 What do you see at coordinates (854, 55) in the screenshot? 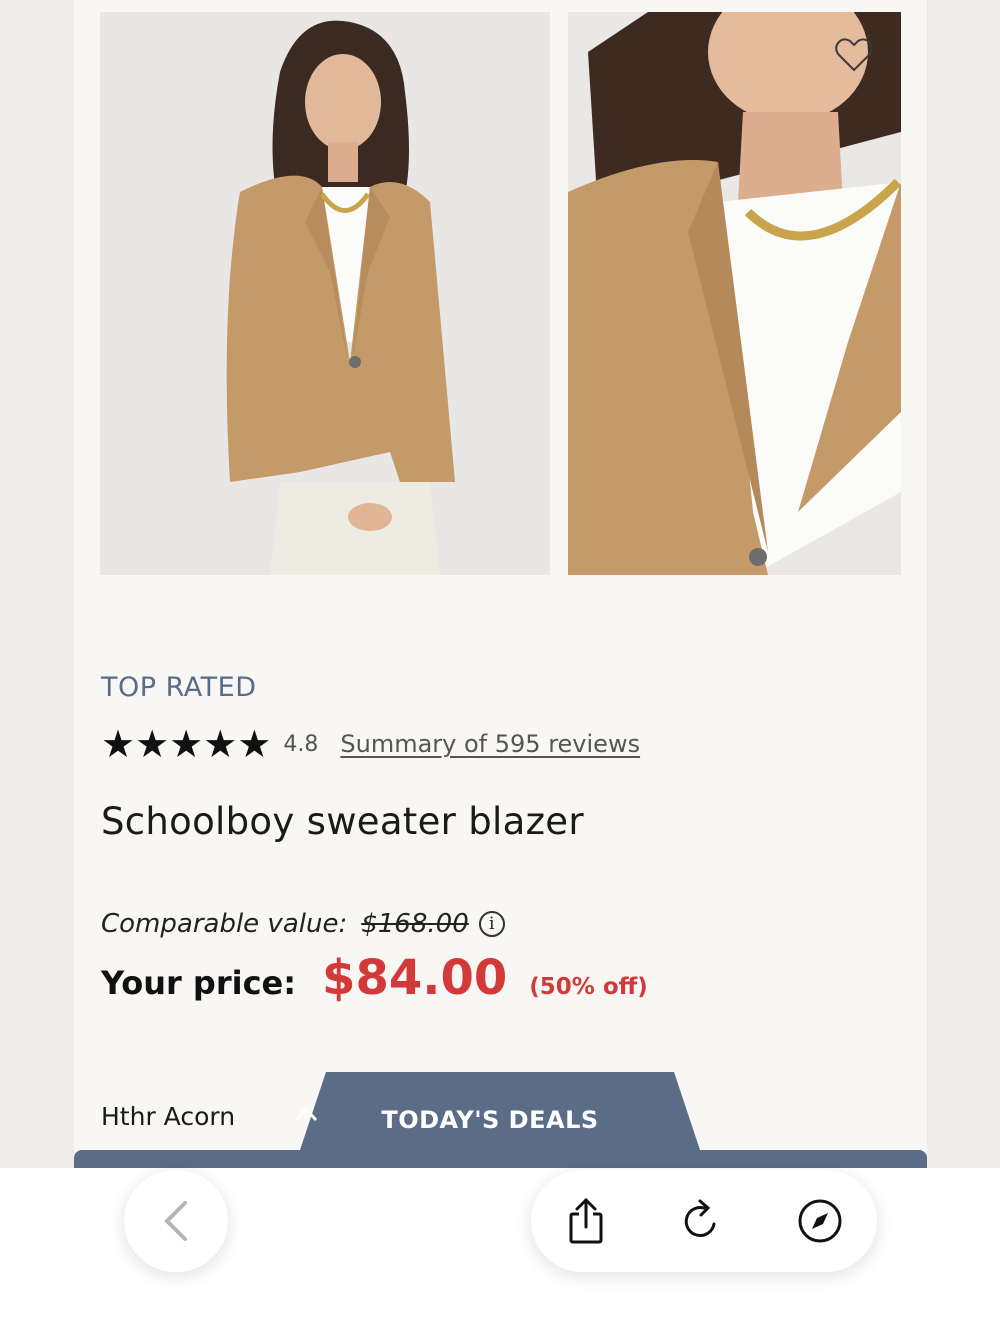
I see `heart-icon` at bounding box center [854, 55].